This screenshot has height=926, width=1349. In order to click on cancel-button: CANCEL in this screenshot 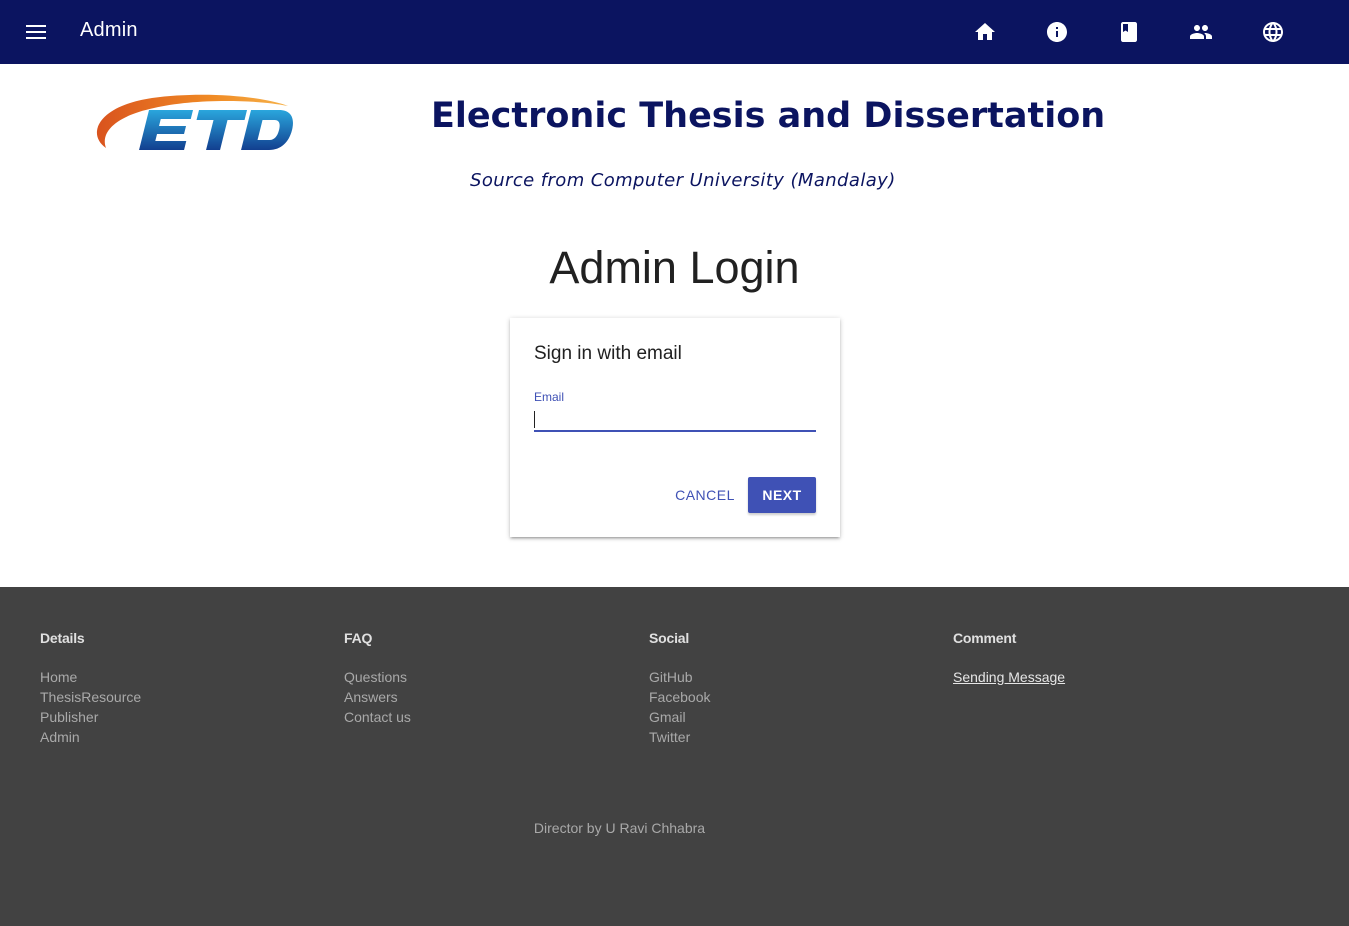, I will do `click(705, 495)`.